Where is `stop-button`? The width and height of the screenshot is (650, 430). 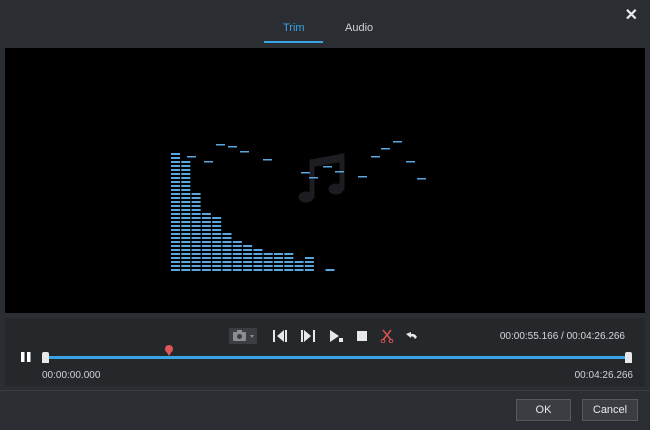
stop-button is located at coordinates (362, 336).